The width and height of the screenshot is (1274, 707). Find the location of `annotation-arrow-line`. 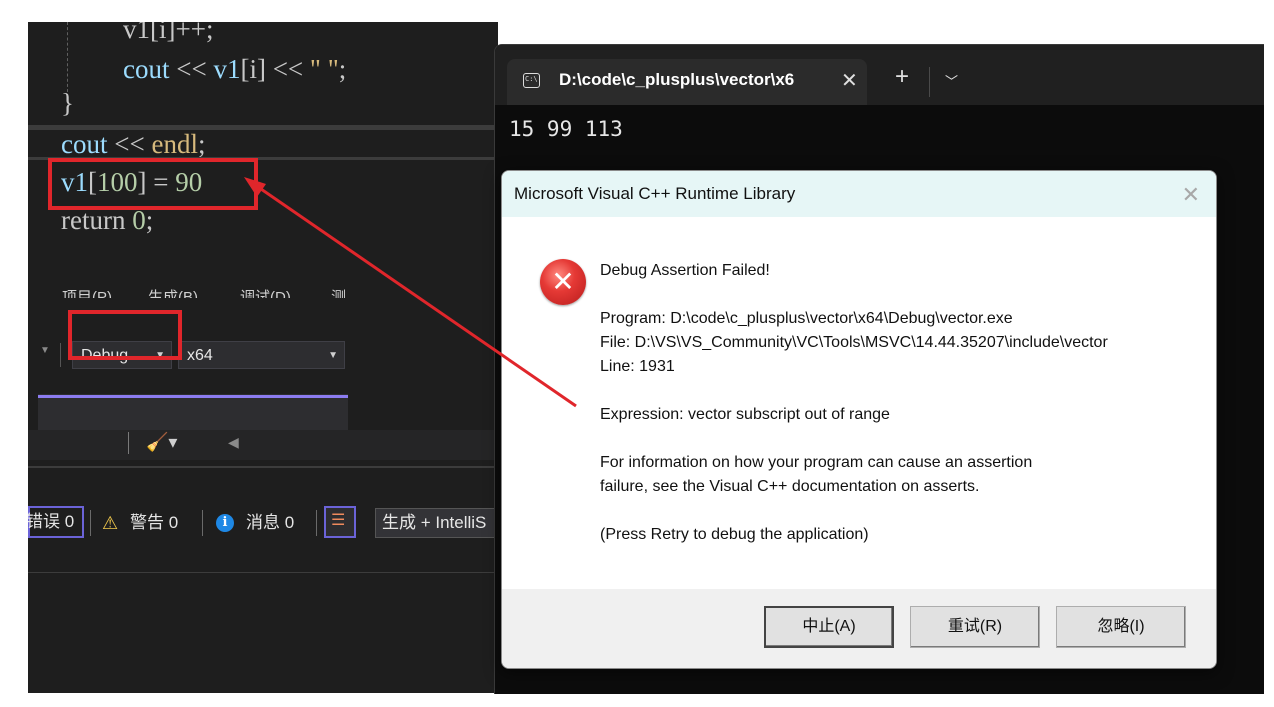

annotation-arrow-line is located at coordinates (412, 293).